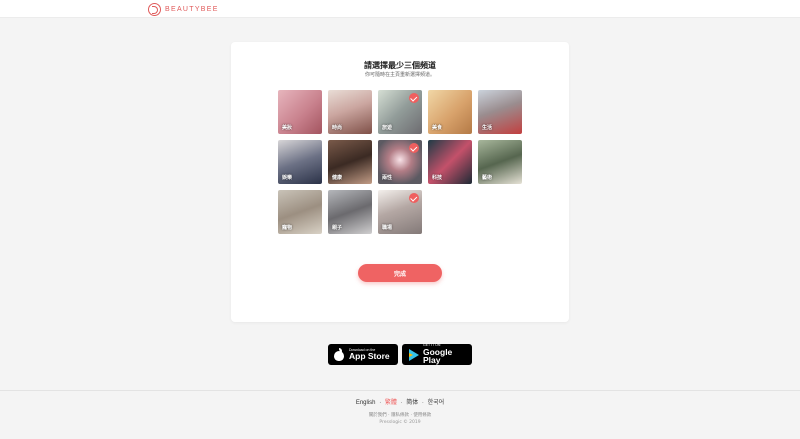  What do you see at coordinates (400, 273) in the screenshot?
I see `done-button: 完成` at bounding box center [400, 273].